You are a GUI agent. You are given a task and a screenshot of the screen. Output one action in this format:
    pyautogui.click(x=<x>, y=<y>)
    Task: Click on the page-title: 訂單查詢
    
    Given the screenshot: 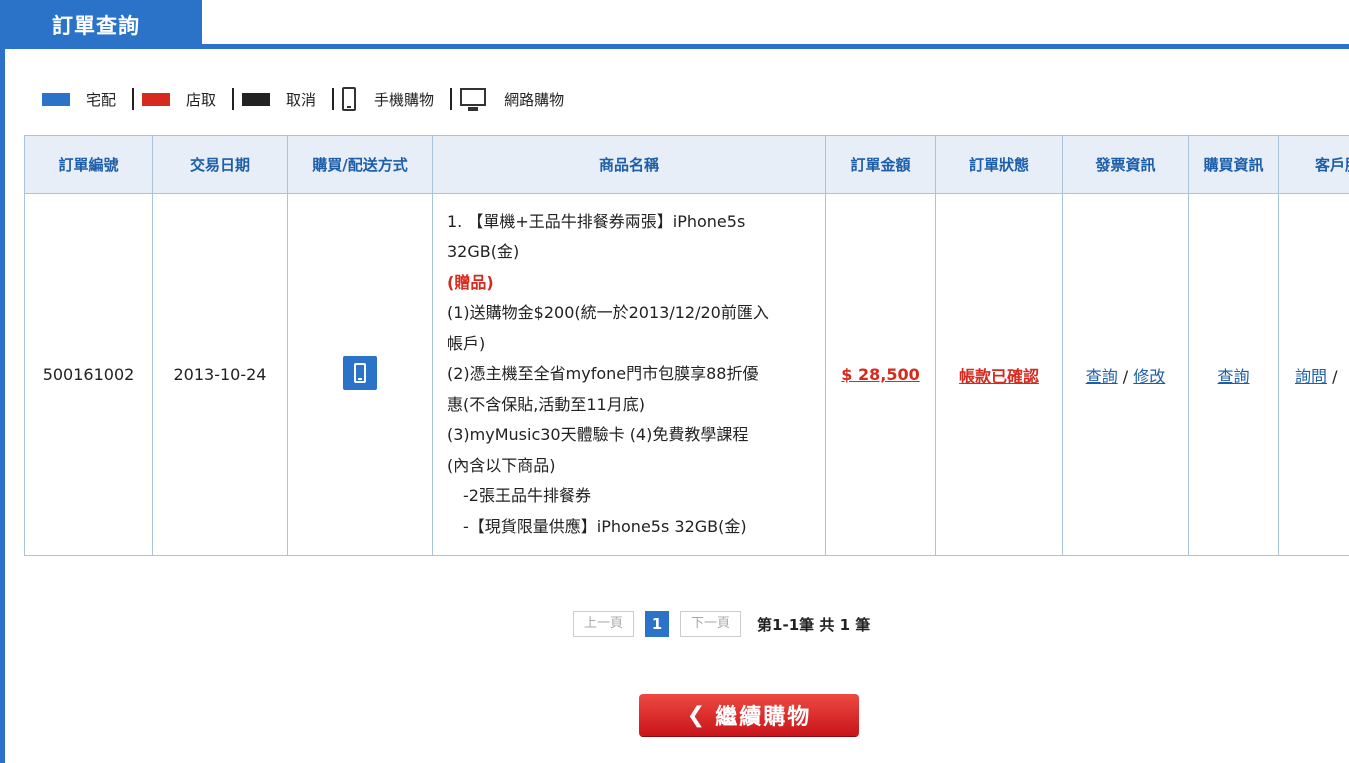 What is the action you would take?
    pyautogui.click(x=101, y=23)
    